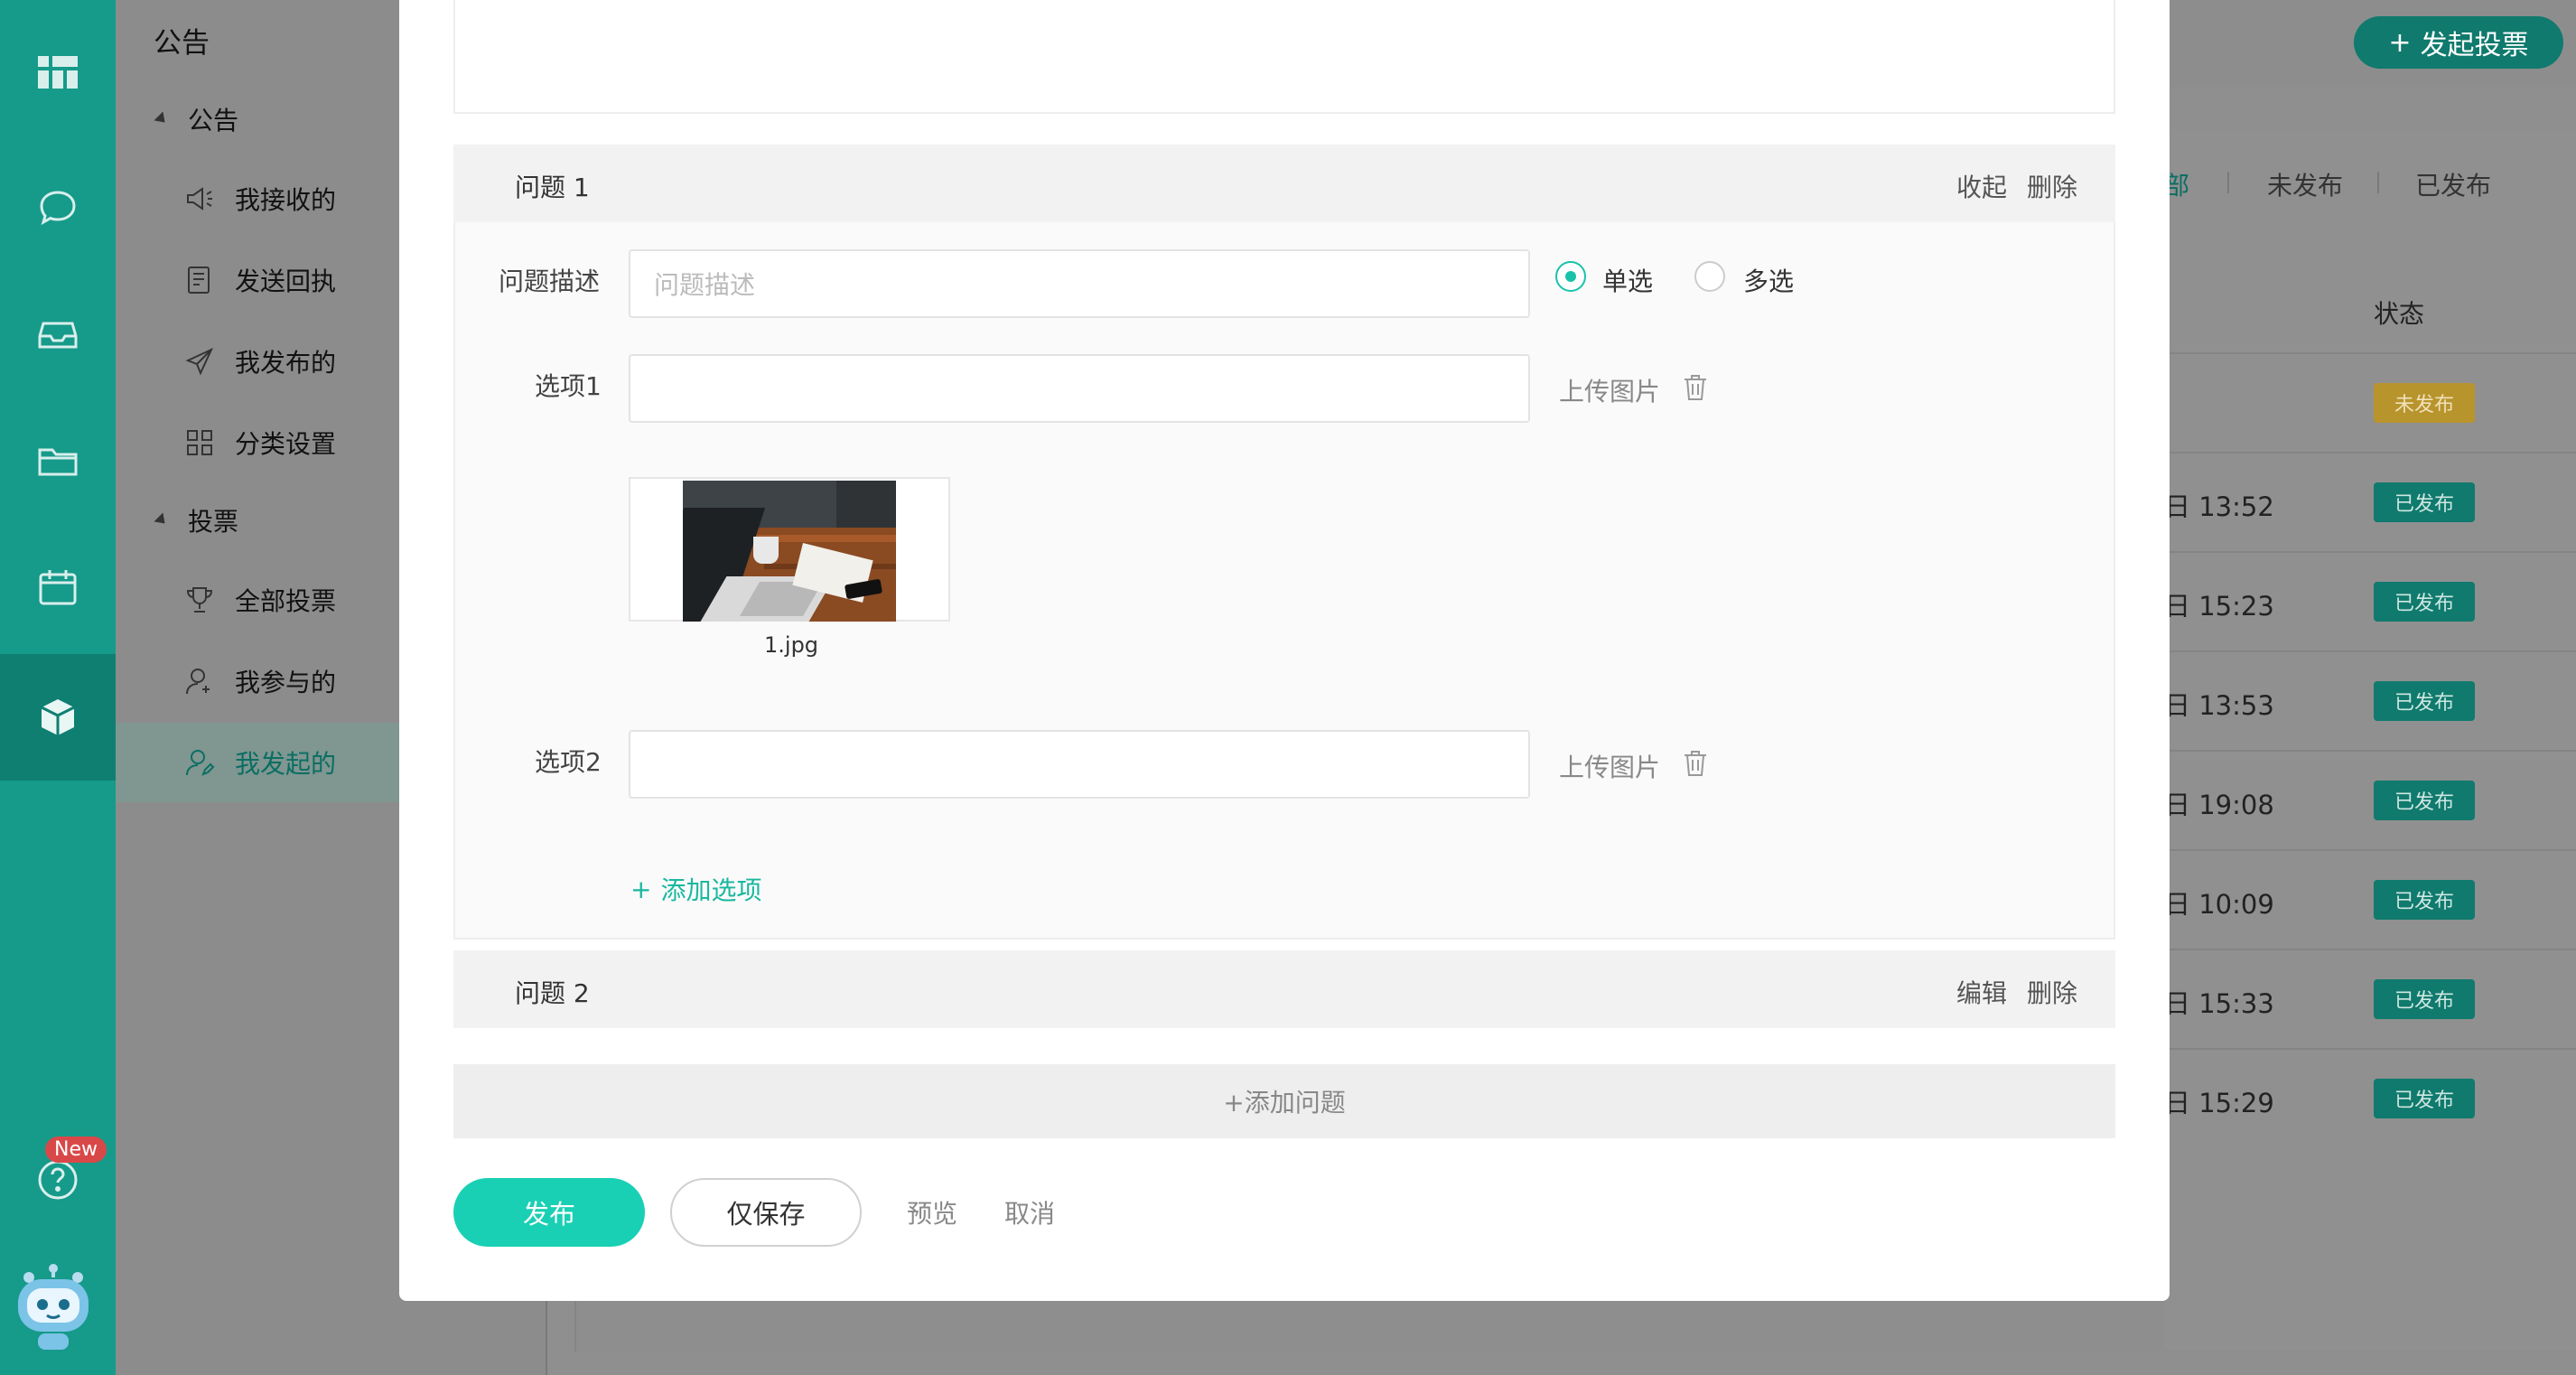 The image size is (2576, 1375). I want to click on group-announcement: 公告, so click(196, 119).